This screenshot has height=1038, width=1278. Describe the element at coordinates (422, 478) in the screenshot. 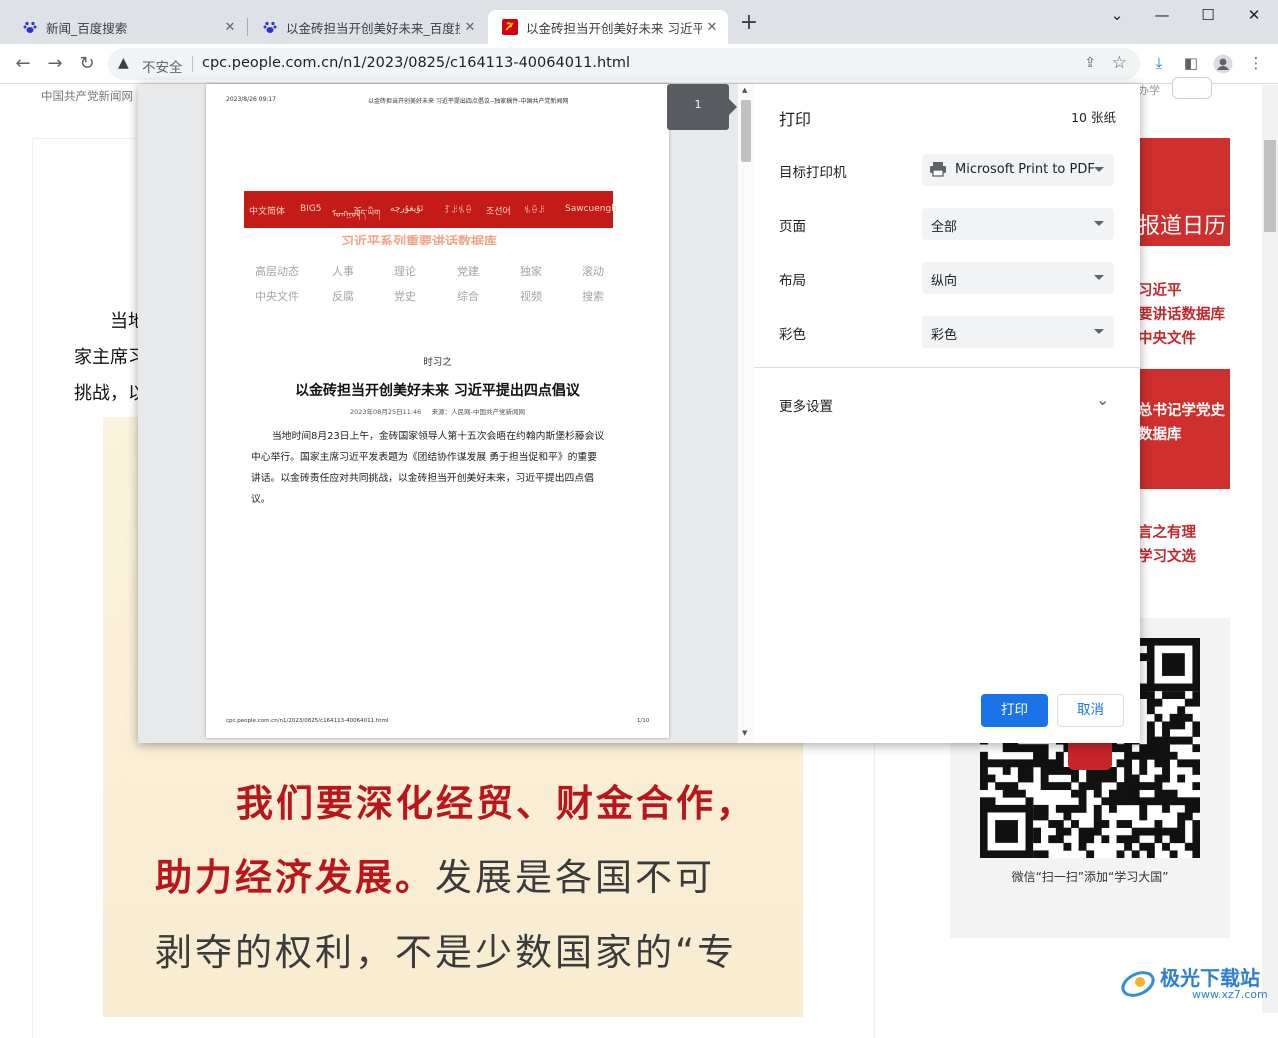

I see `article-paragraph-line: 讲话。以金砖责任应对共同挑战，以金砖担当开创美好未来，习近平提出四点倡` at that location.